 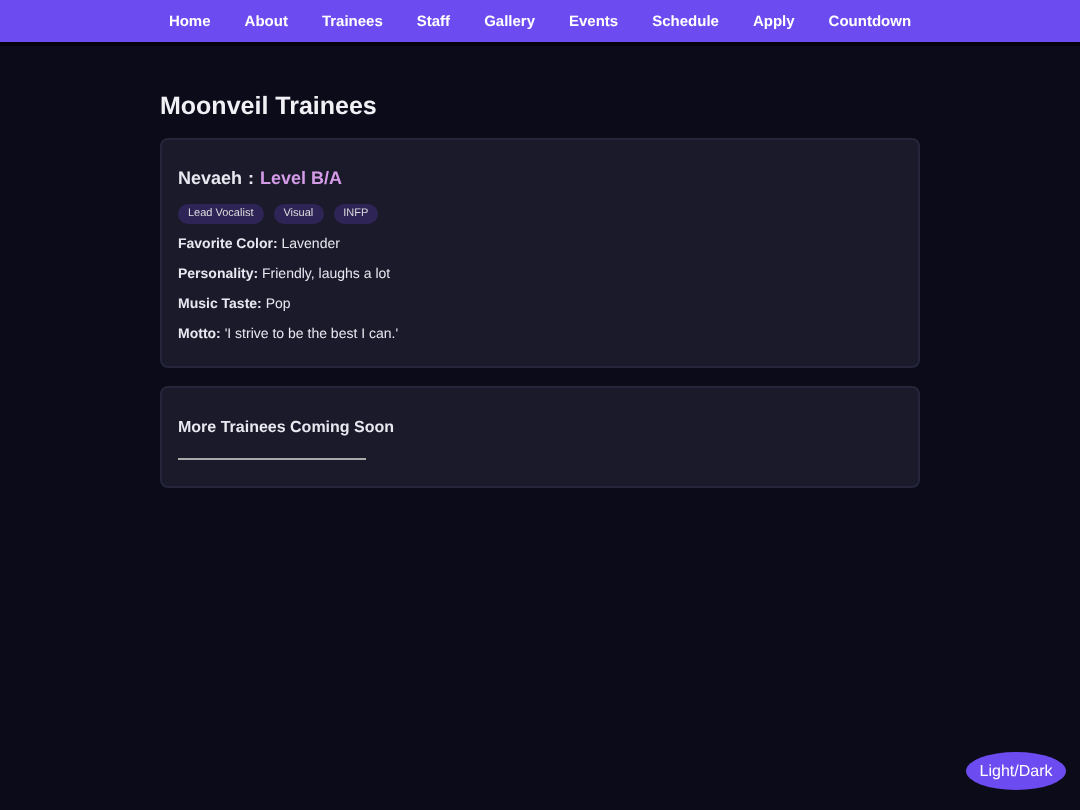 What do you see at coordinates (287, 427) in the screenshot?
I see `coming-soon-title: More Trainees Coming Soon` at bounding box center [287, 427].